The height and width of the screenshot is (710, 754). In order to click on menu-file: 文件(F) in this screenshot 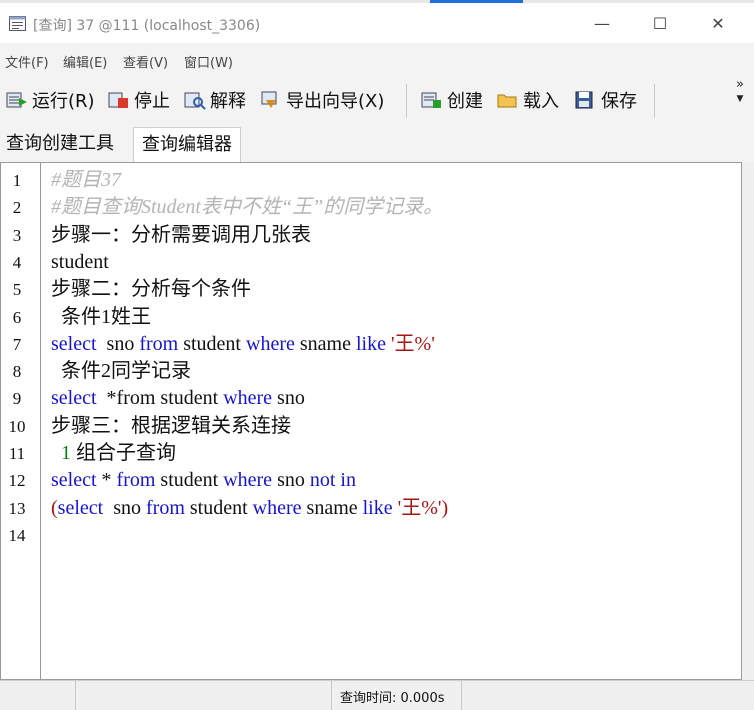, I will do `click(27, 61)`.